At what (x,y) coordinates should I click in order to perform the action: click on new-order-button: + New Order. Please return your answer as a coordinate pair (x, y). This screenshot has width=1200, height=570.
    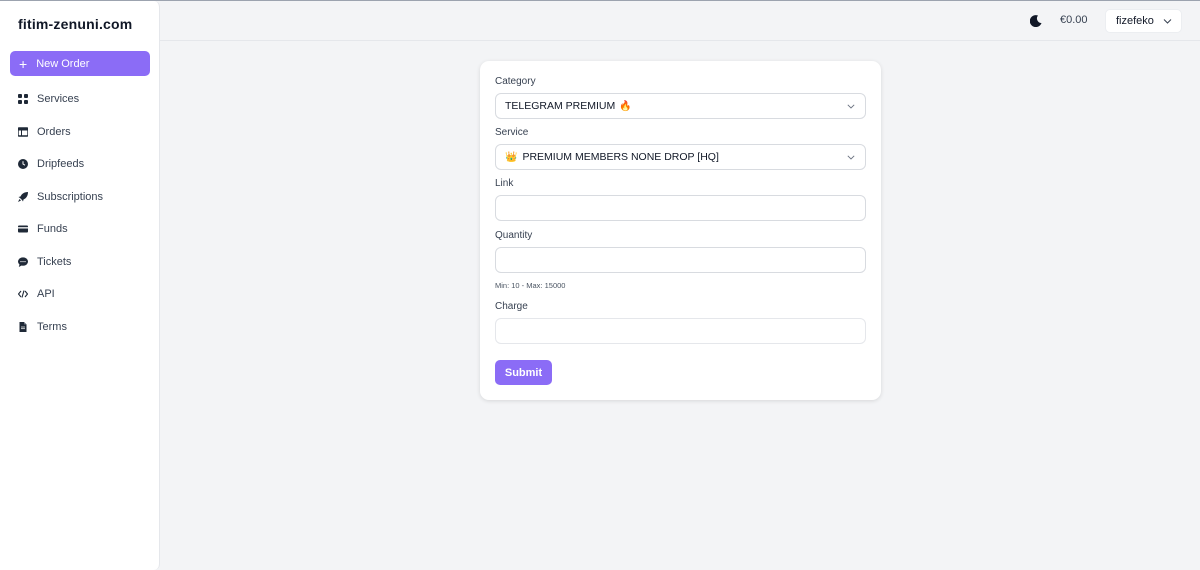
    Looking at the image, I should click on (80, 63).